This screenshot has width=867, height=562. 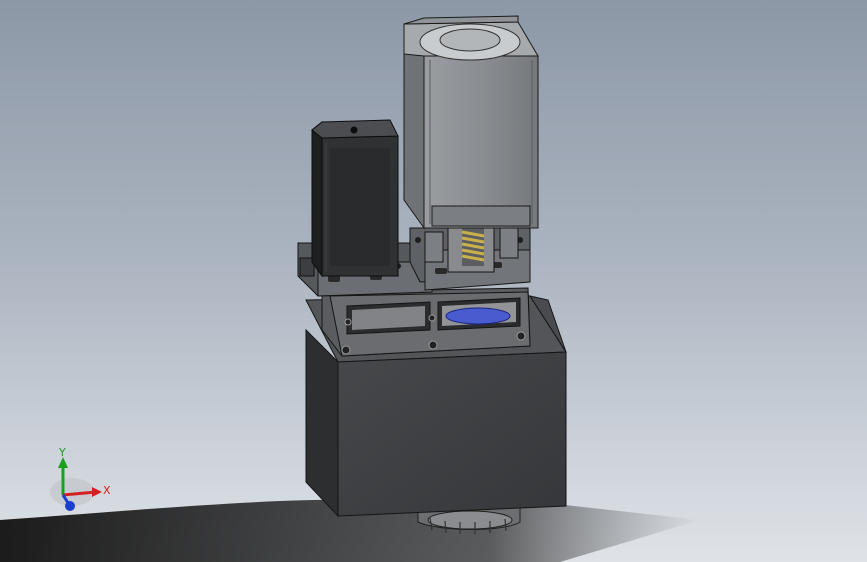 I want to click on x-axis-label: X, so click(x=107, y=490).